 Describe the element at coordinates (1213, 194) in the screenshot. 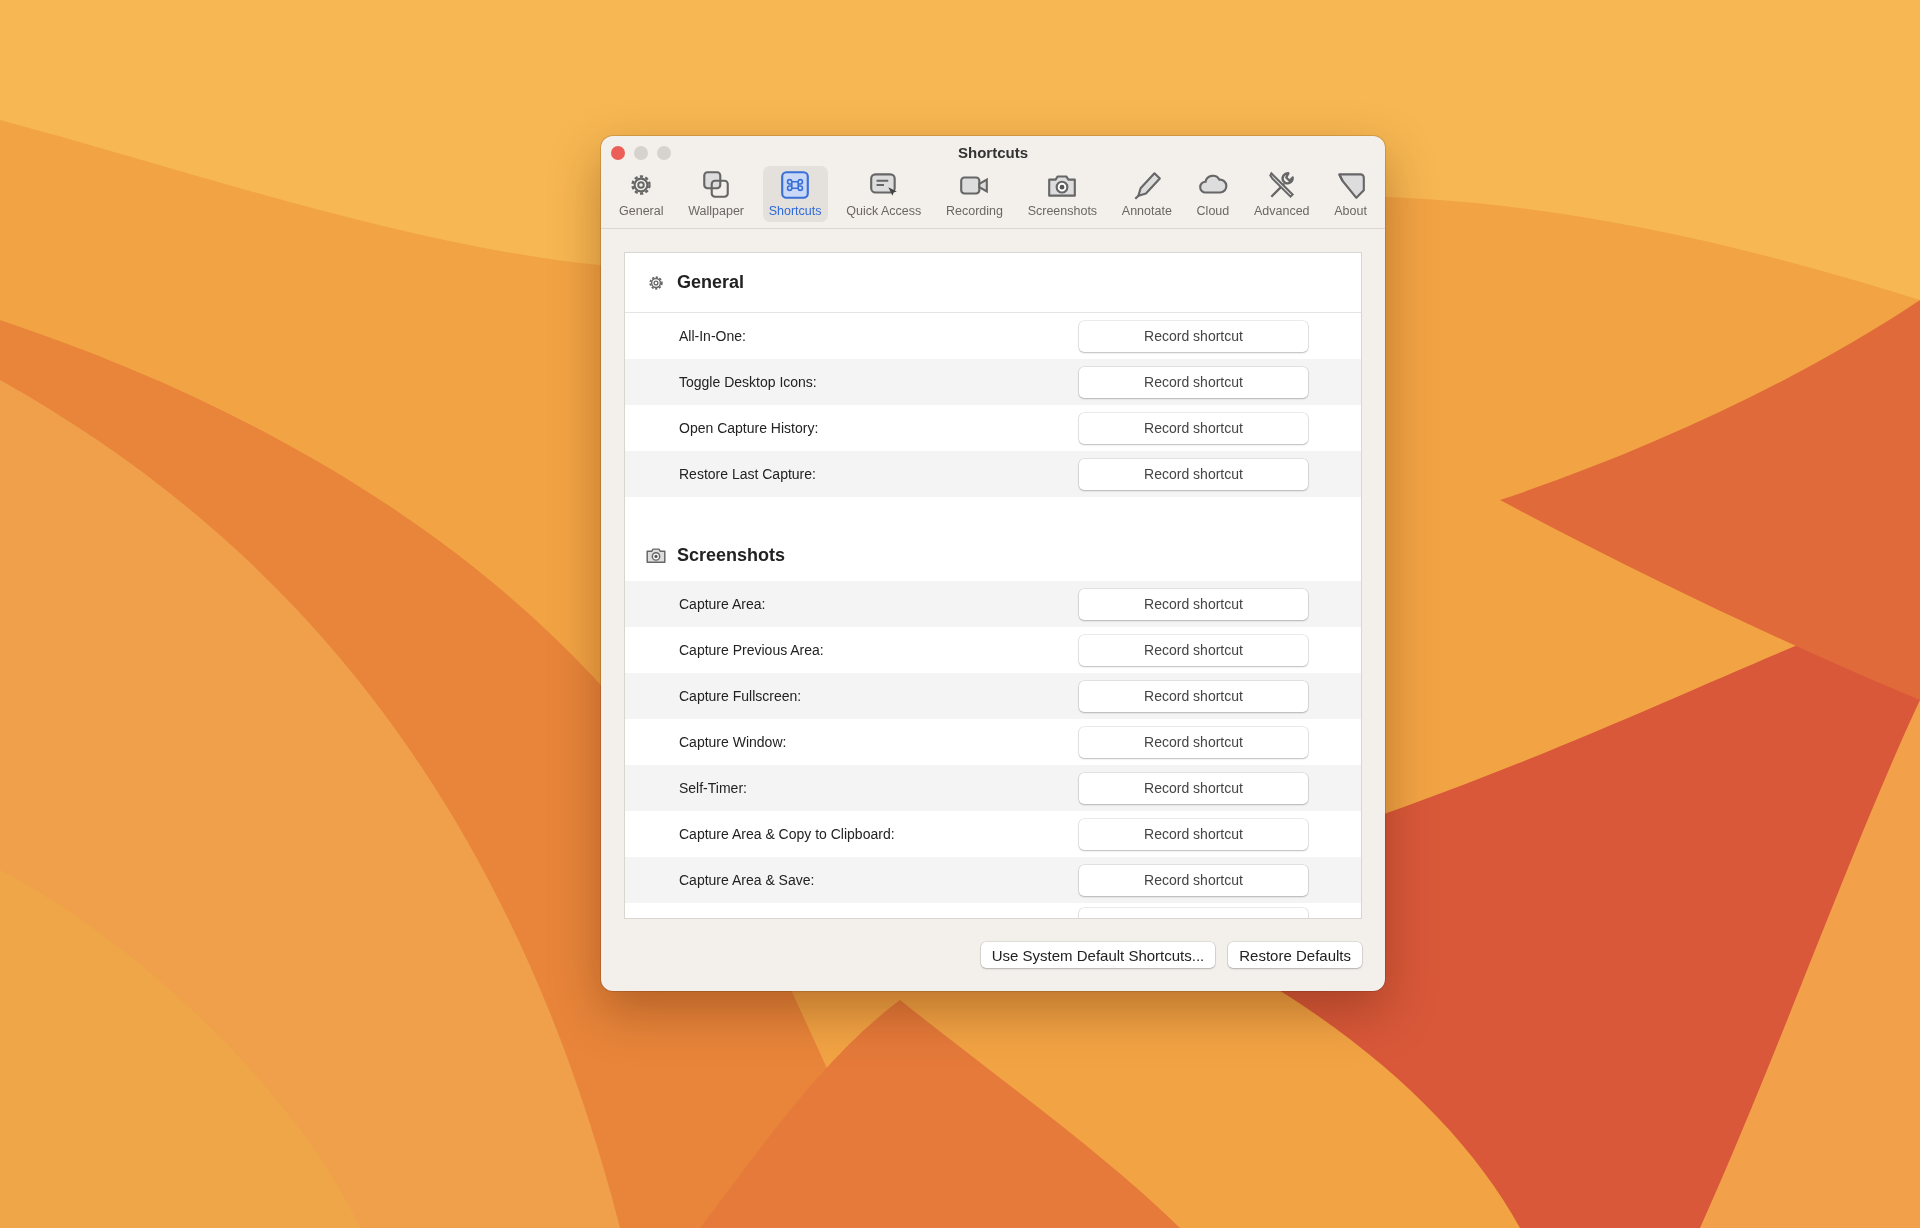

I see `toolbar-tab: Cloud` at that location.